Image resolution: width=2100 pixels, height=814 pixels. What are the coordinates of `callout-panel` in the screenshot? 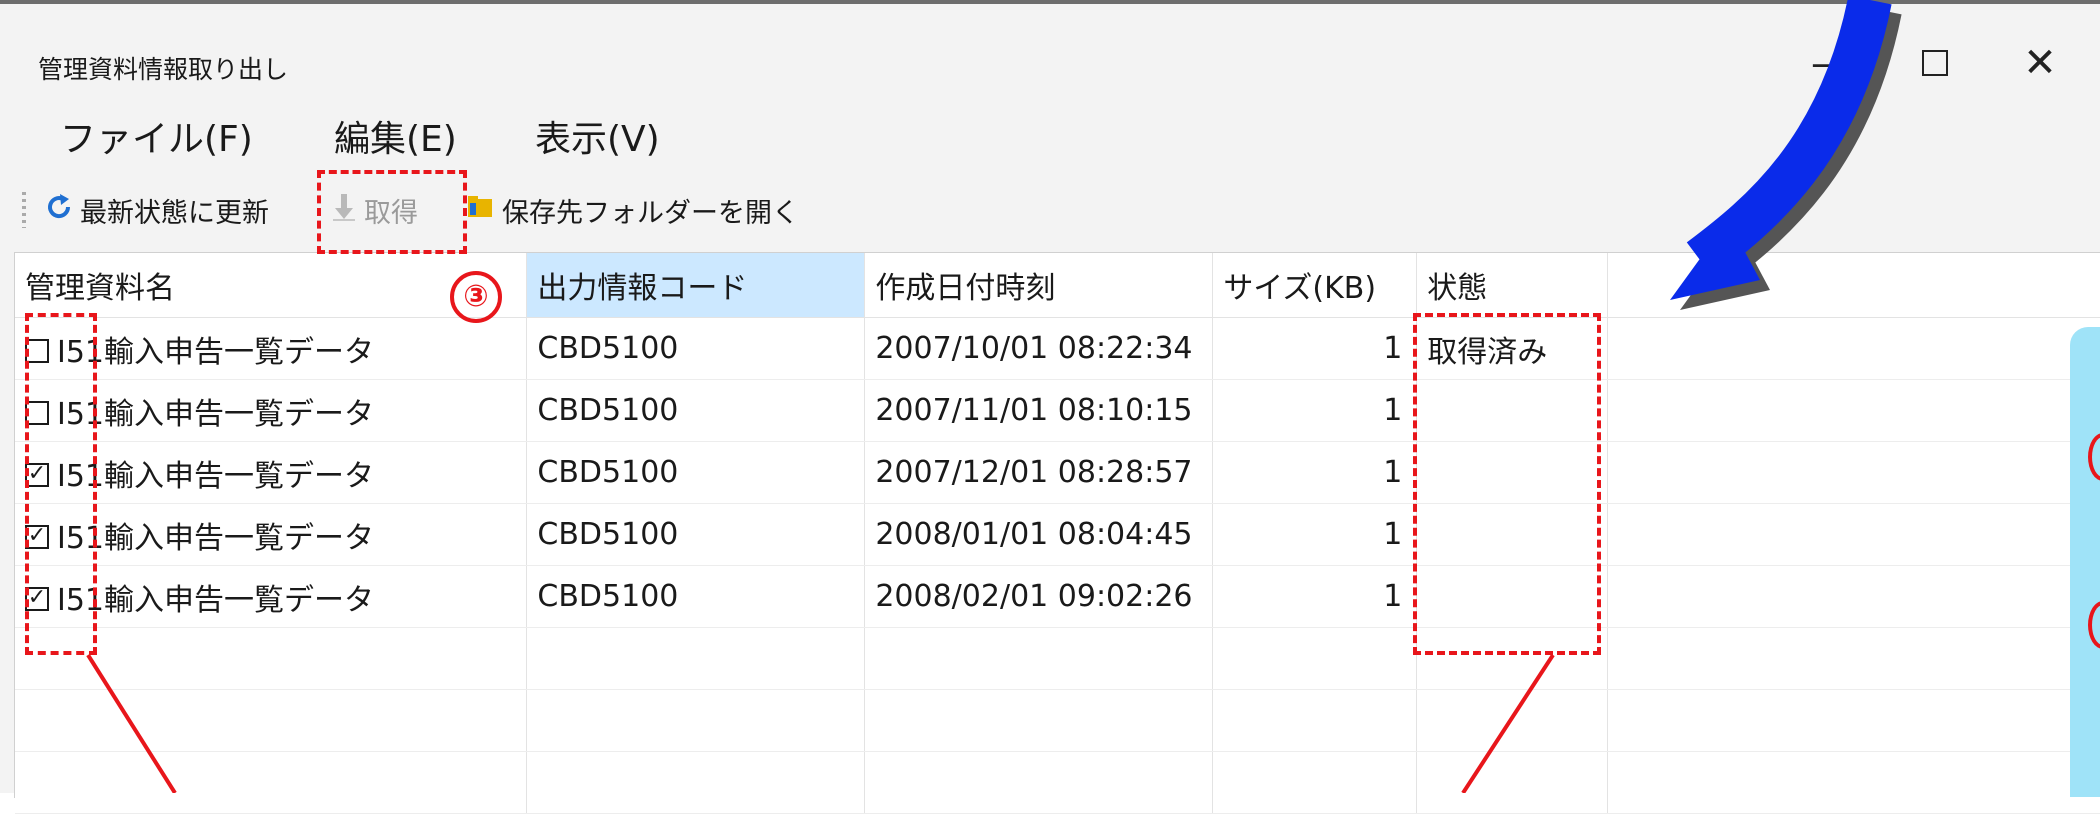 It's located at (2085, 562).